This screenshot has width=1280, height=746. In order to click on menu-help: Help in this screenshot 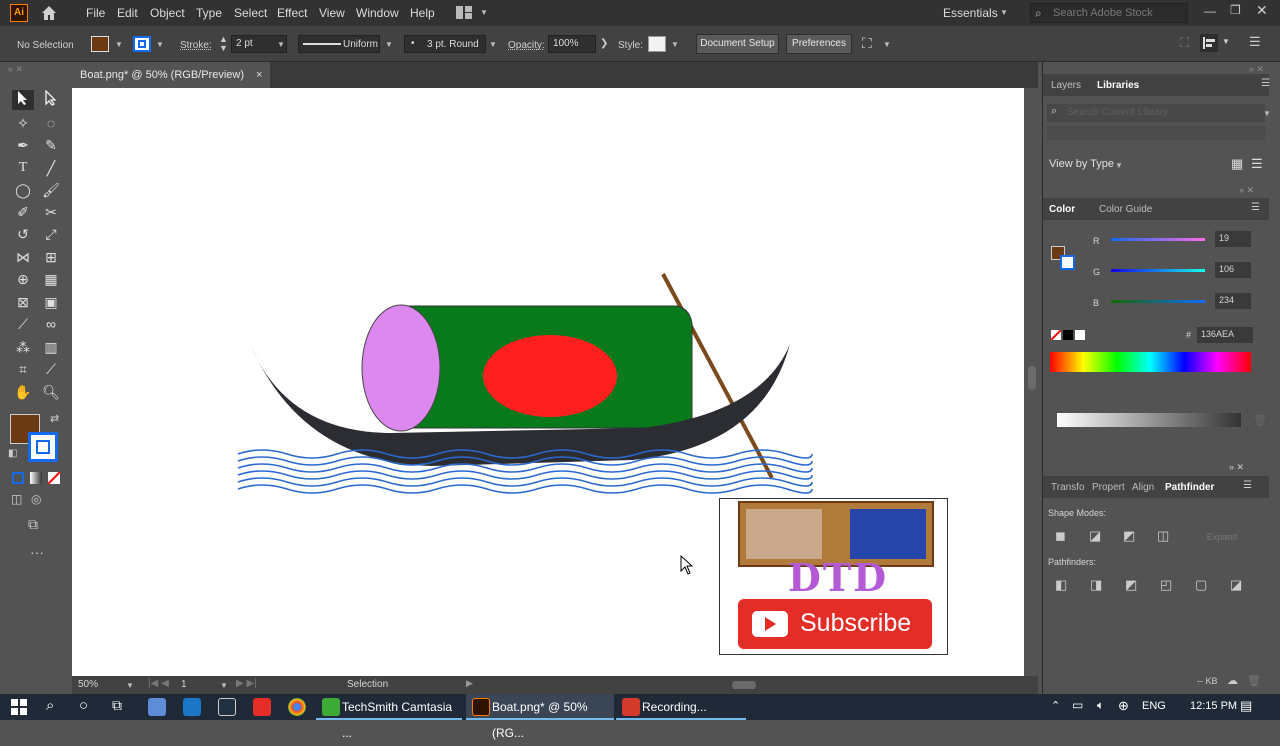, I will do `click(422, 13)`.